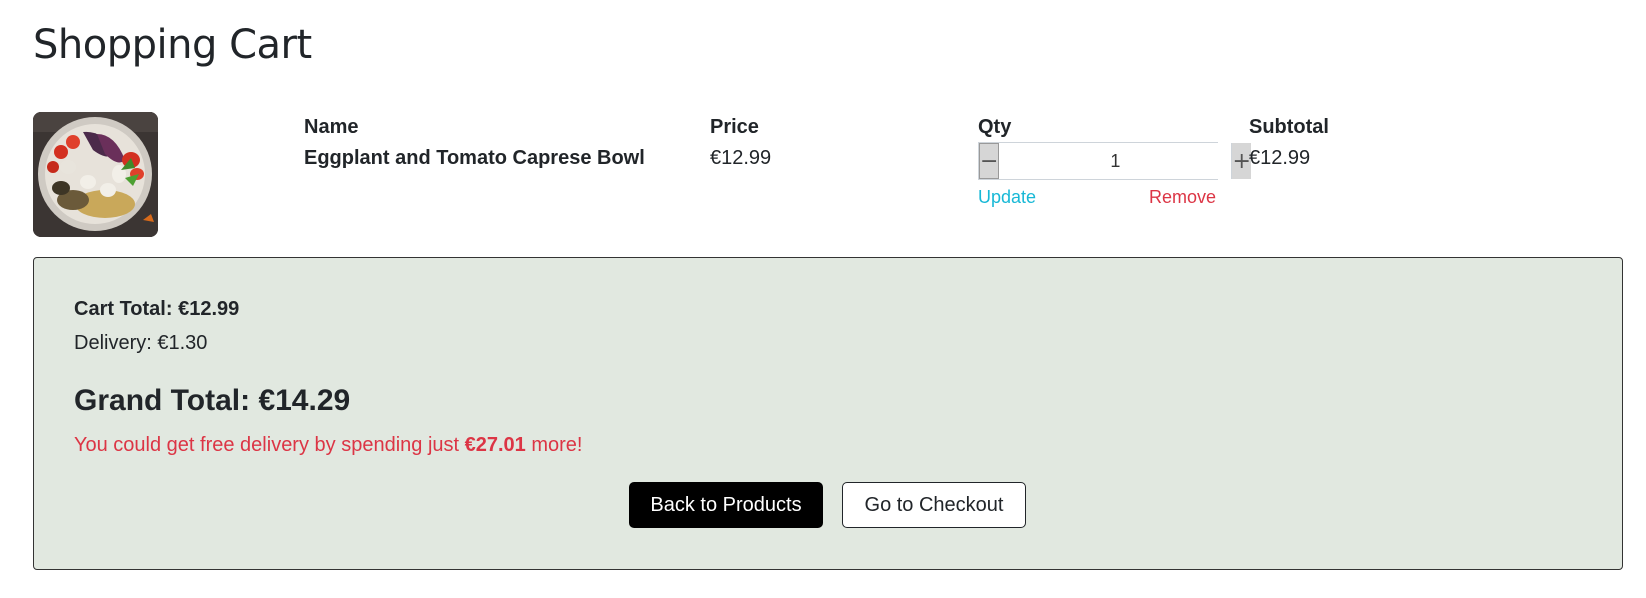 This screenshot has width=1646, height=598. I want to click on page-title: Shopping Cart, so click(172, 45).